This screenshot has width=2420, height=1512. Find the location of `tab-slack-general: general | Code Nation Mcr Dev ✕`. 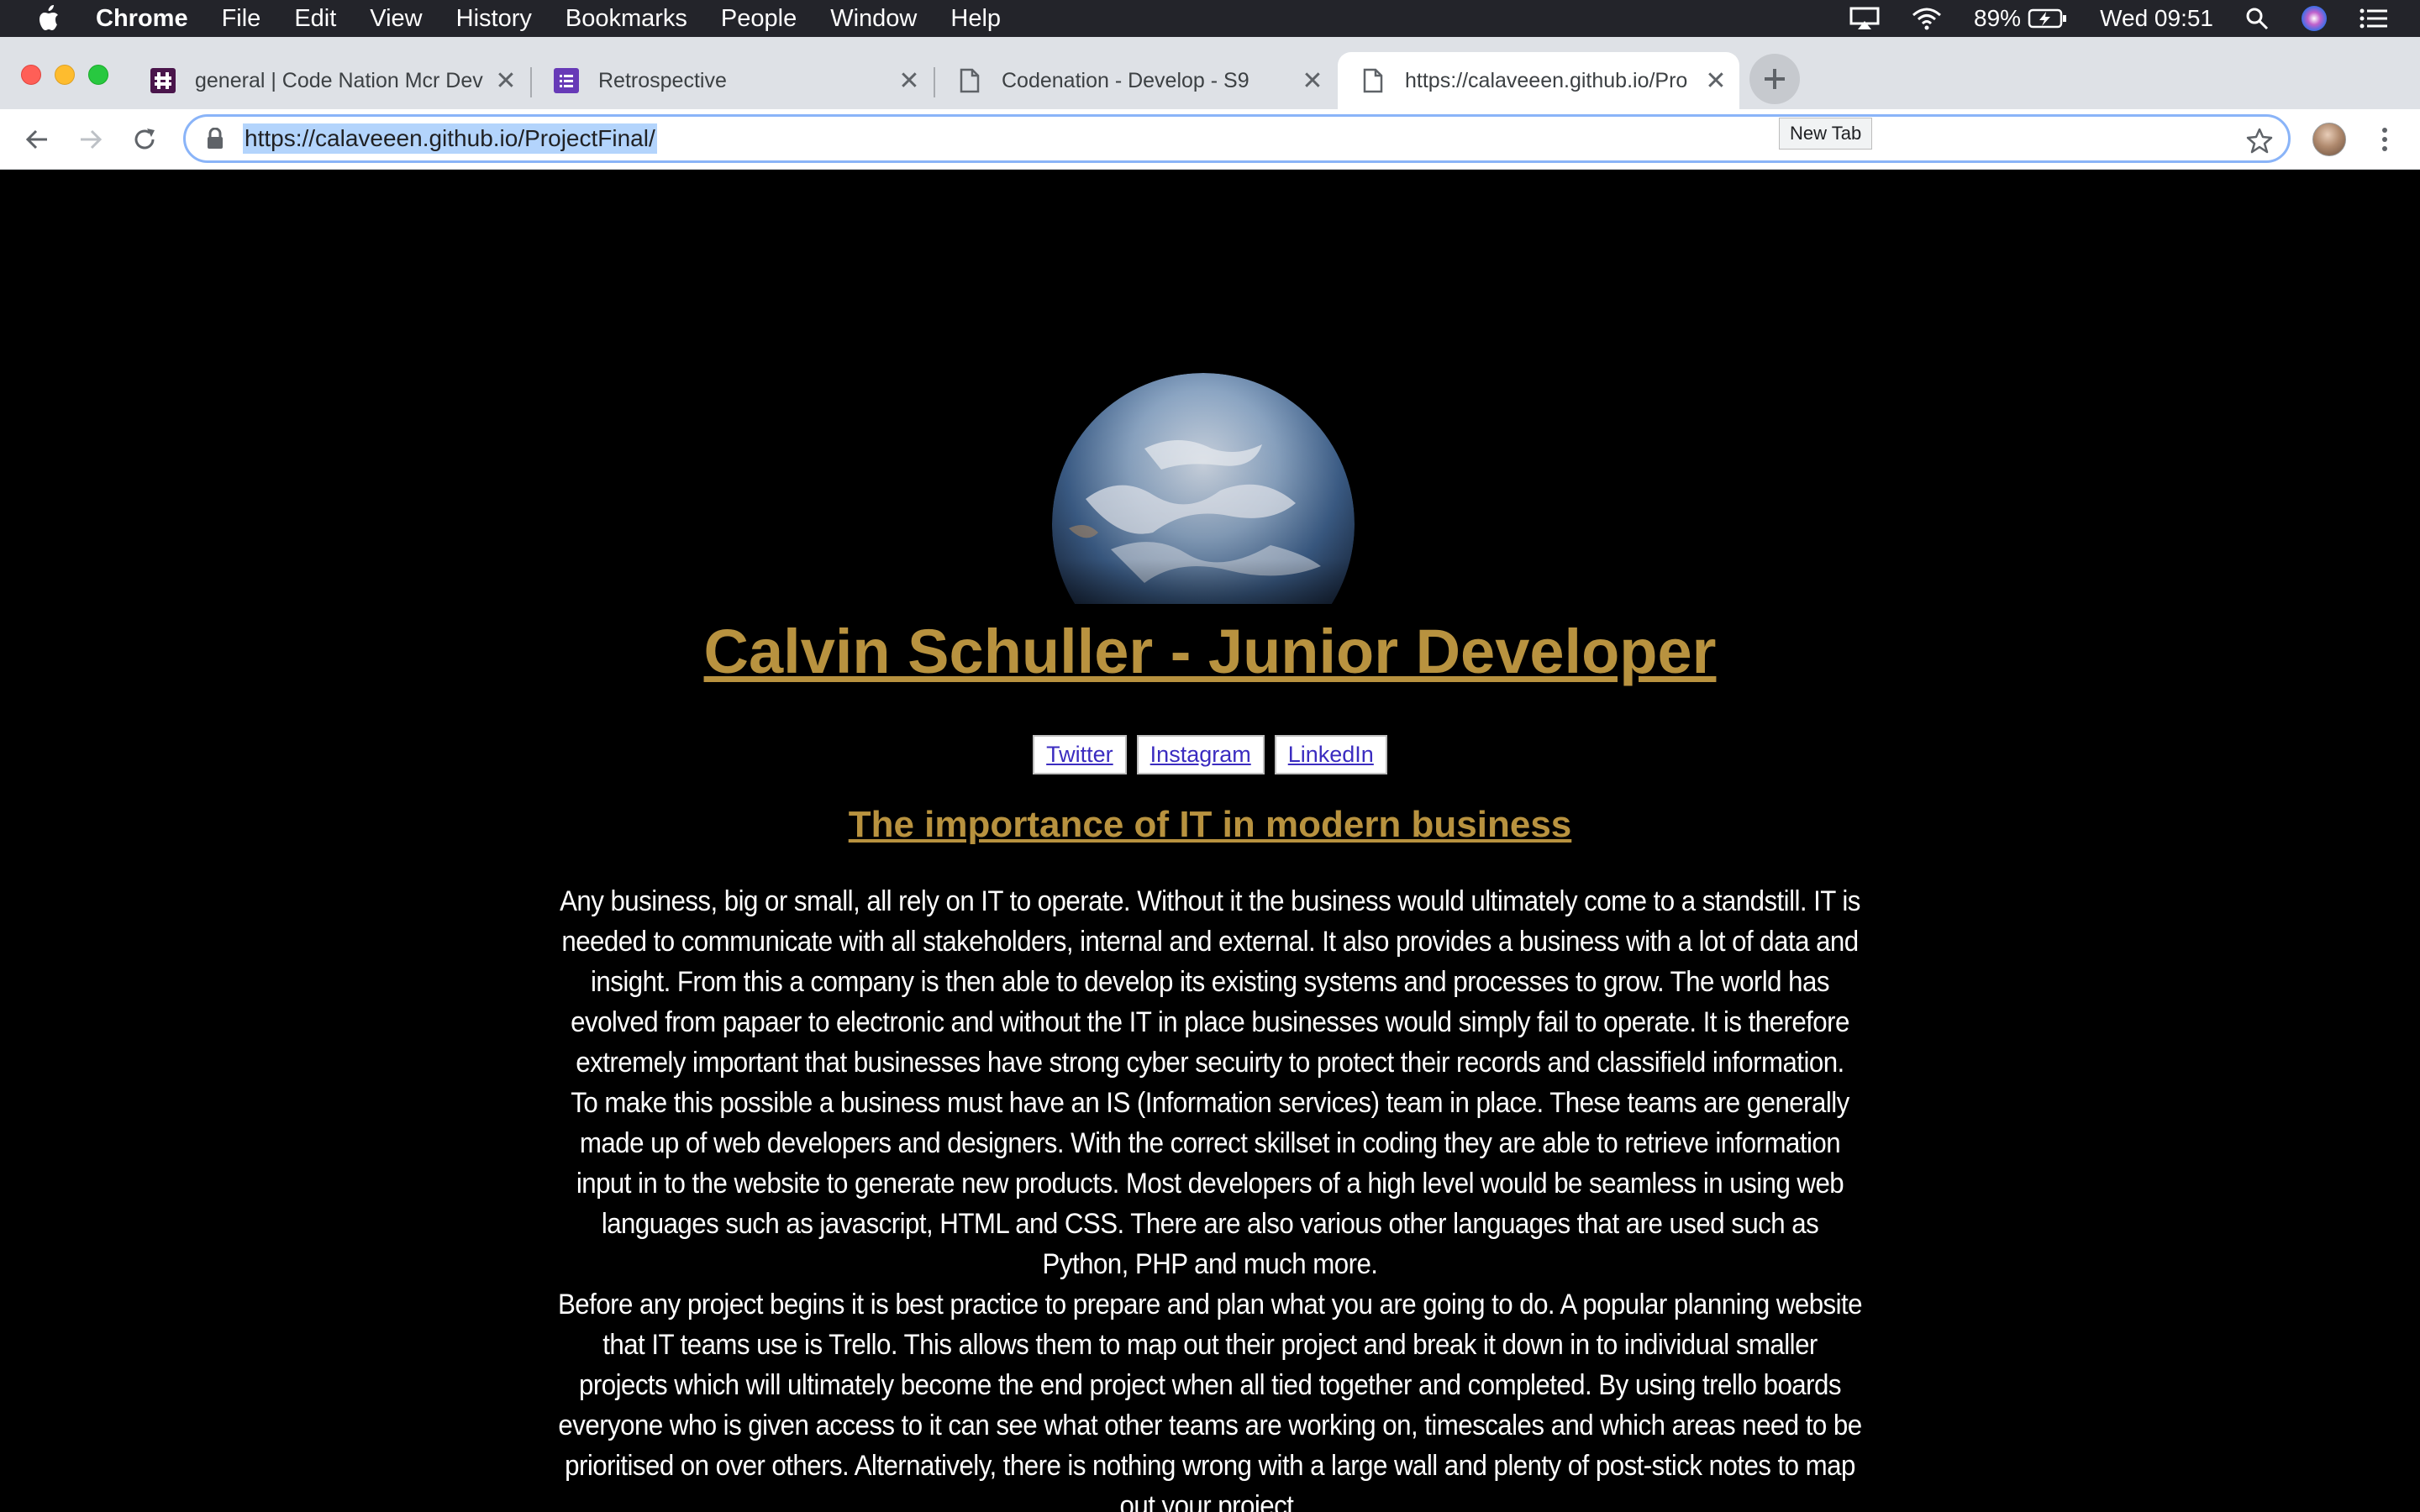

tab-slack-general: general | Code Nation Mcr Dev ✕ is located at coordinates (329, 80).